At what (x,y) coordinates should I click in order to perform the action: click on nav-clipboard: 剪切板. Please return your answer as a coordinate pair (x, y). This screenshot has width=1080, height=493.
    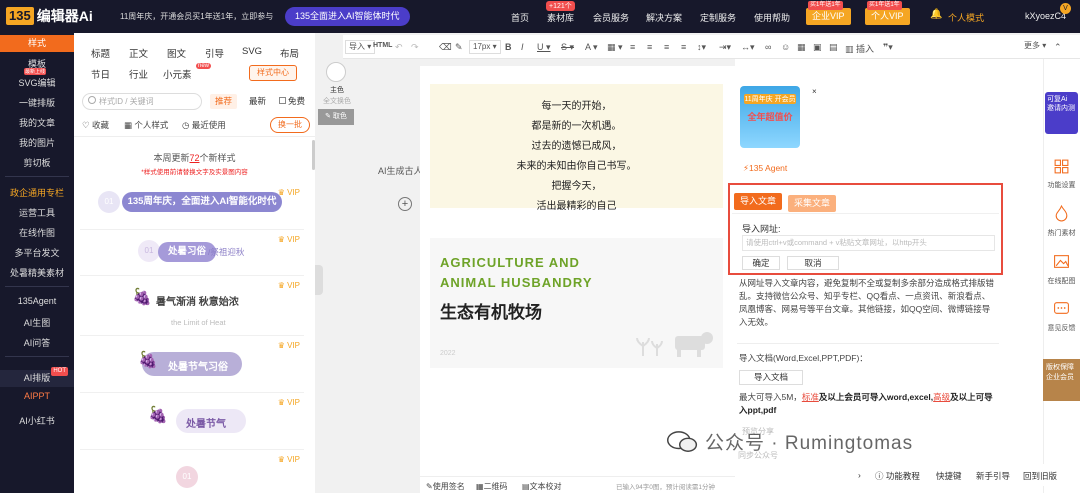
    Looking at the image, I should click on (37, 162).